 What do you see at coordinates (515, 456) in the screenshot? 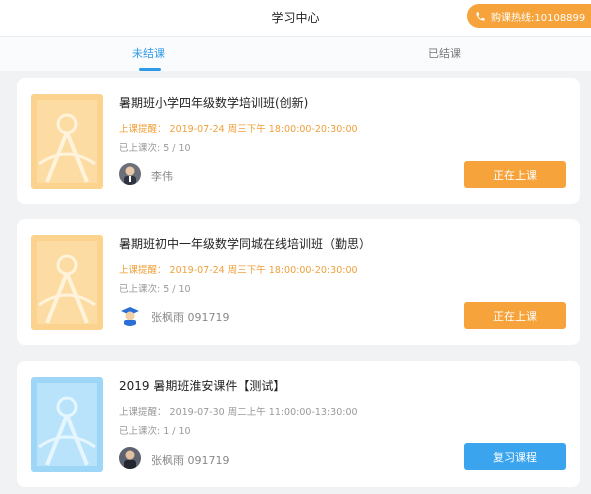
I see `review-course-button: 复习课程` at bounding box center [515, 456].